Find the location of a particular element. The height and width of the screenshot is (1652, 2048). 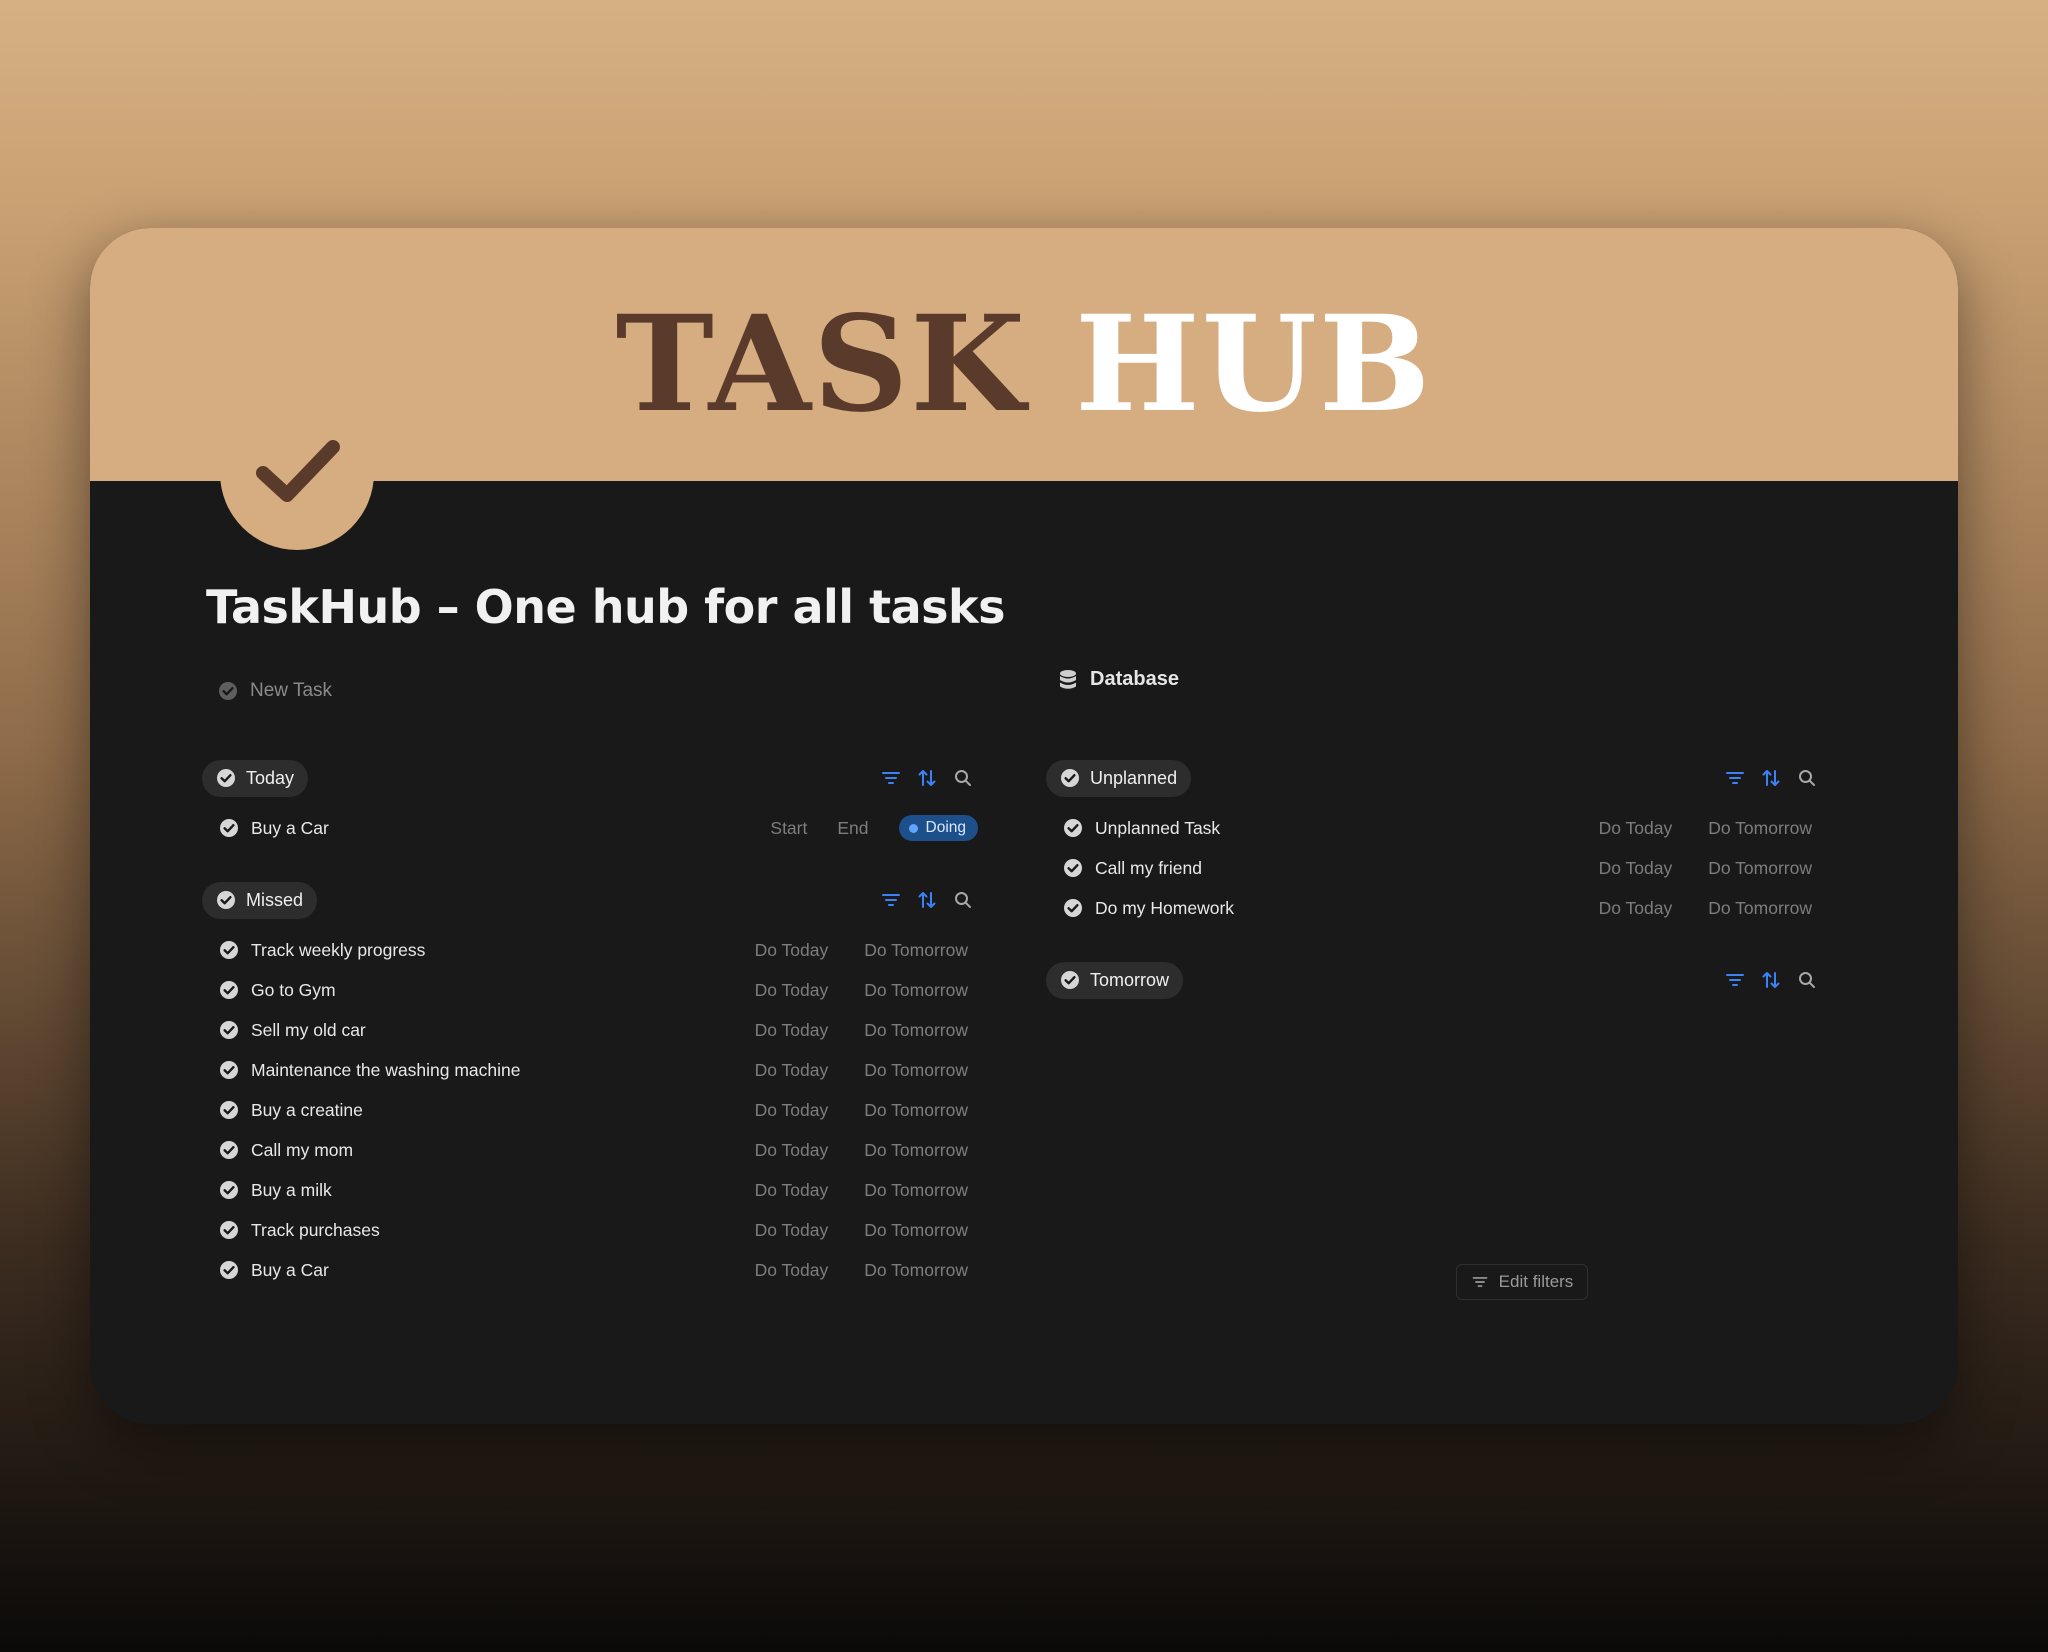

list-item: Sell my old car Do Today Do Tomorrow is located at coordinates (592, 1030).